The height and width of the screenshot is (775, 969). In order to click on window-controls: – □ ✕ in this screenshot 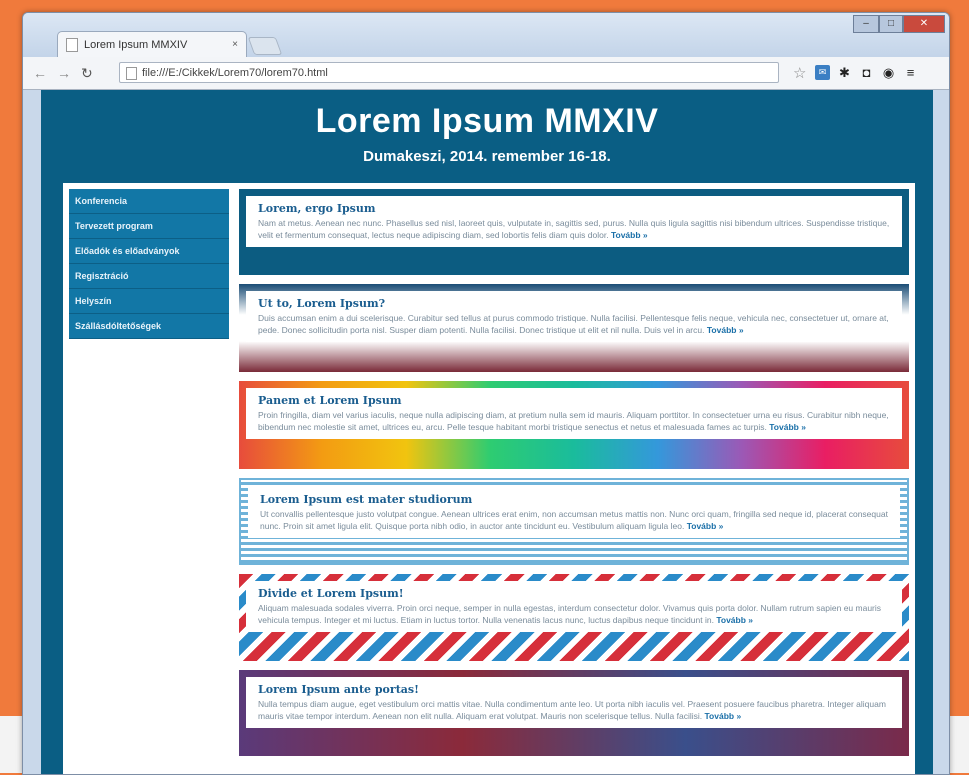, I will do `click(899, 24)`.